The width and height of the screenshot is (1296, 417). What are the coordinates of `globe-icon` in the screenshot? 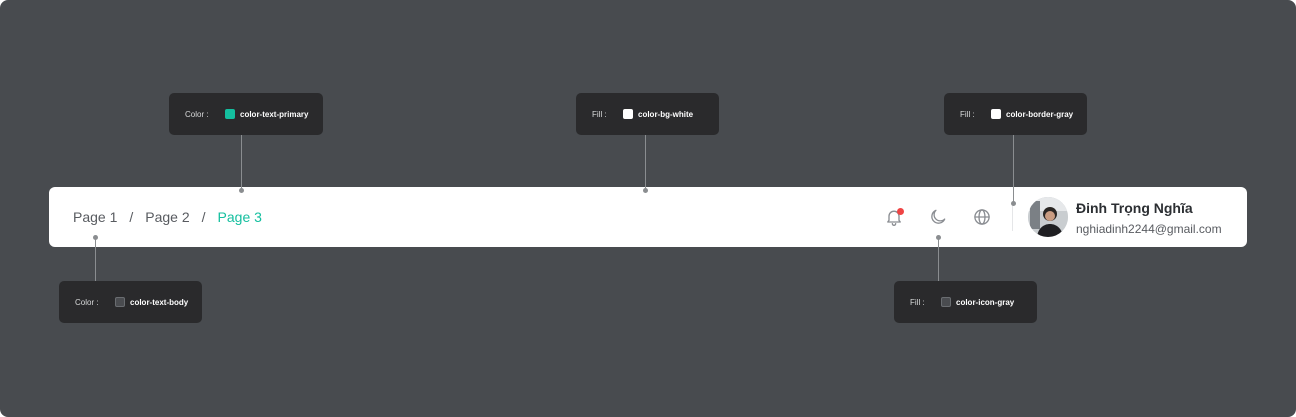 It's located at (982, 217).